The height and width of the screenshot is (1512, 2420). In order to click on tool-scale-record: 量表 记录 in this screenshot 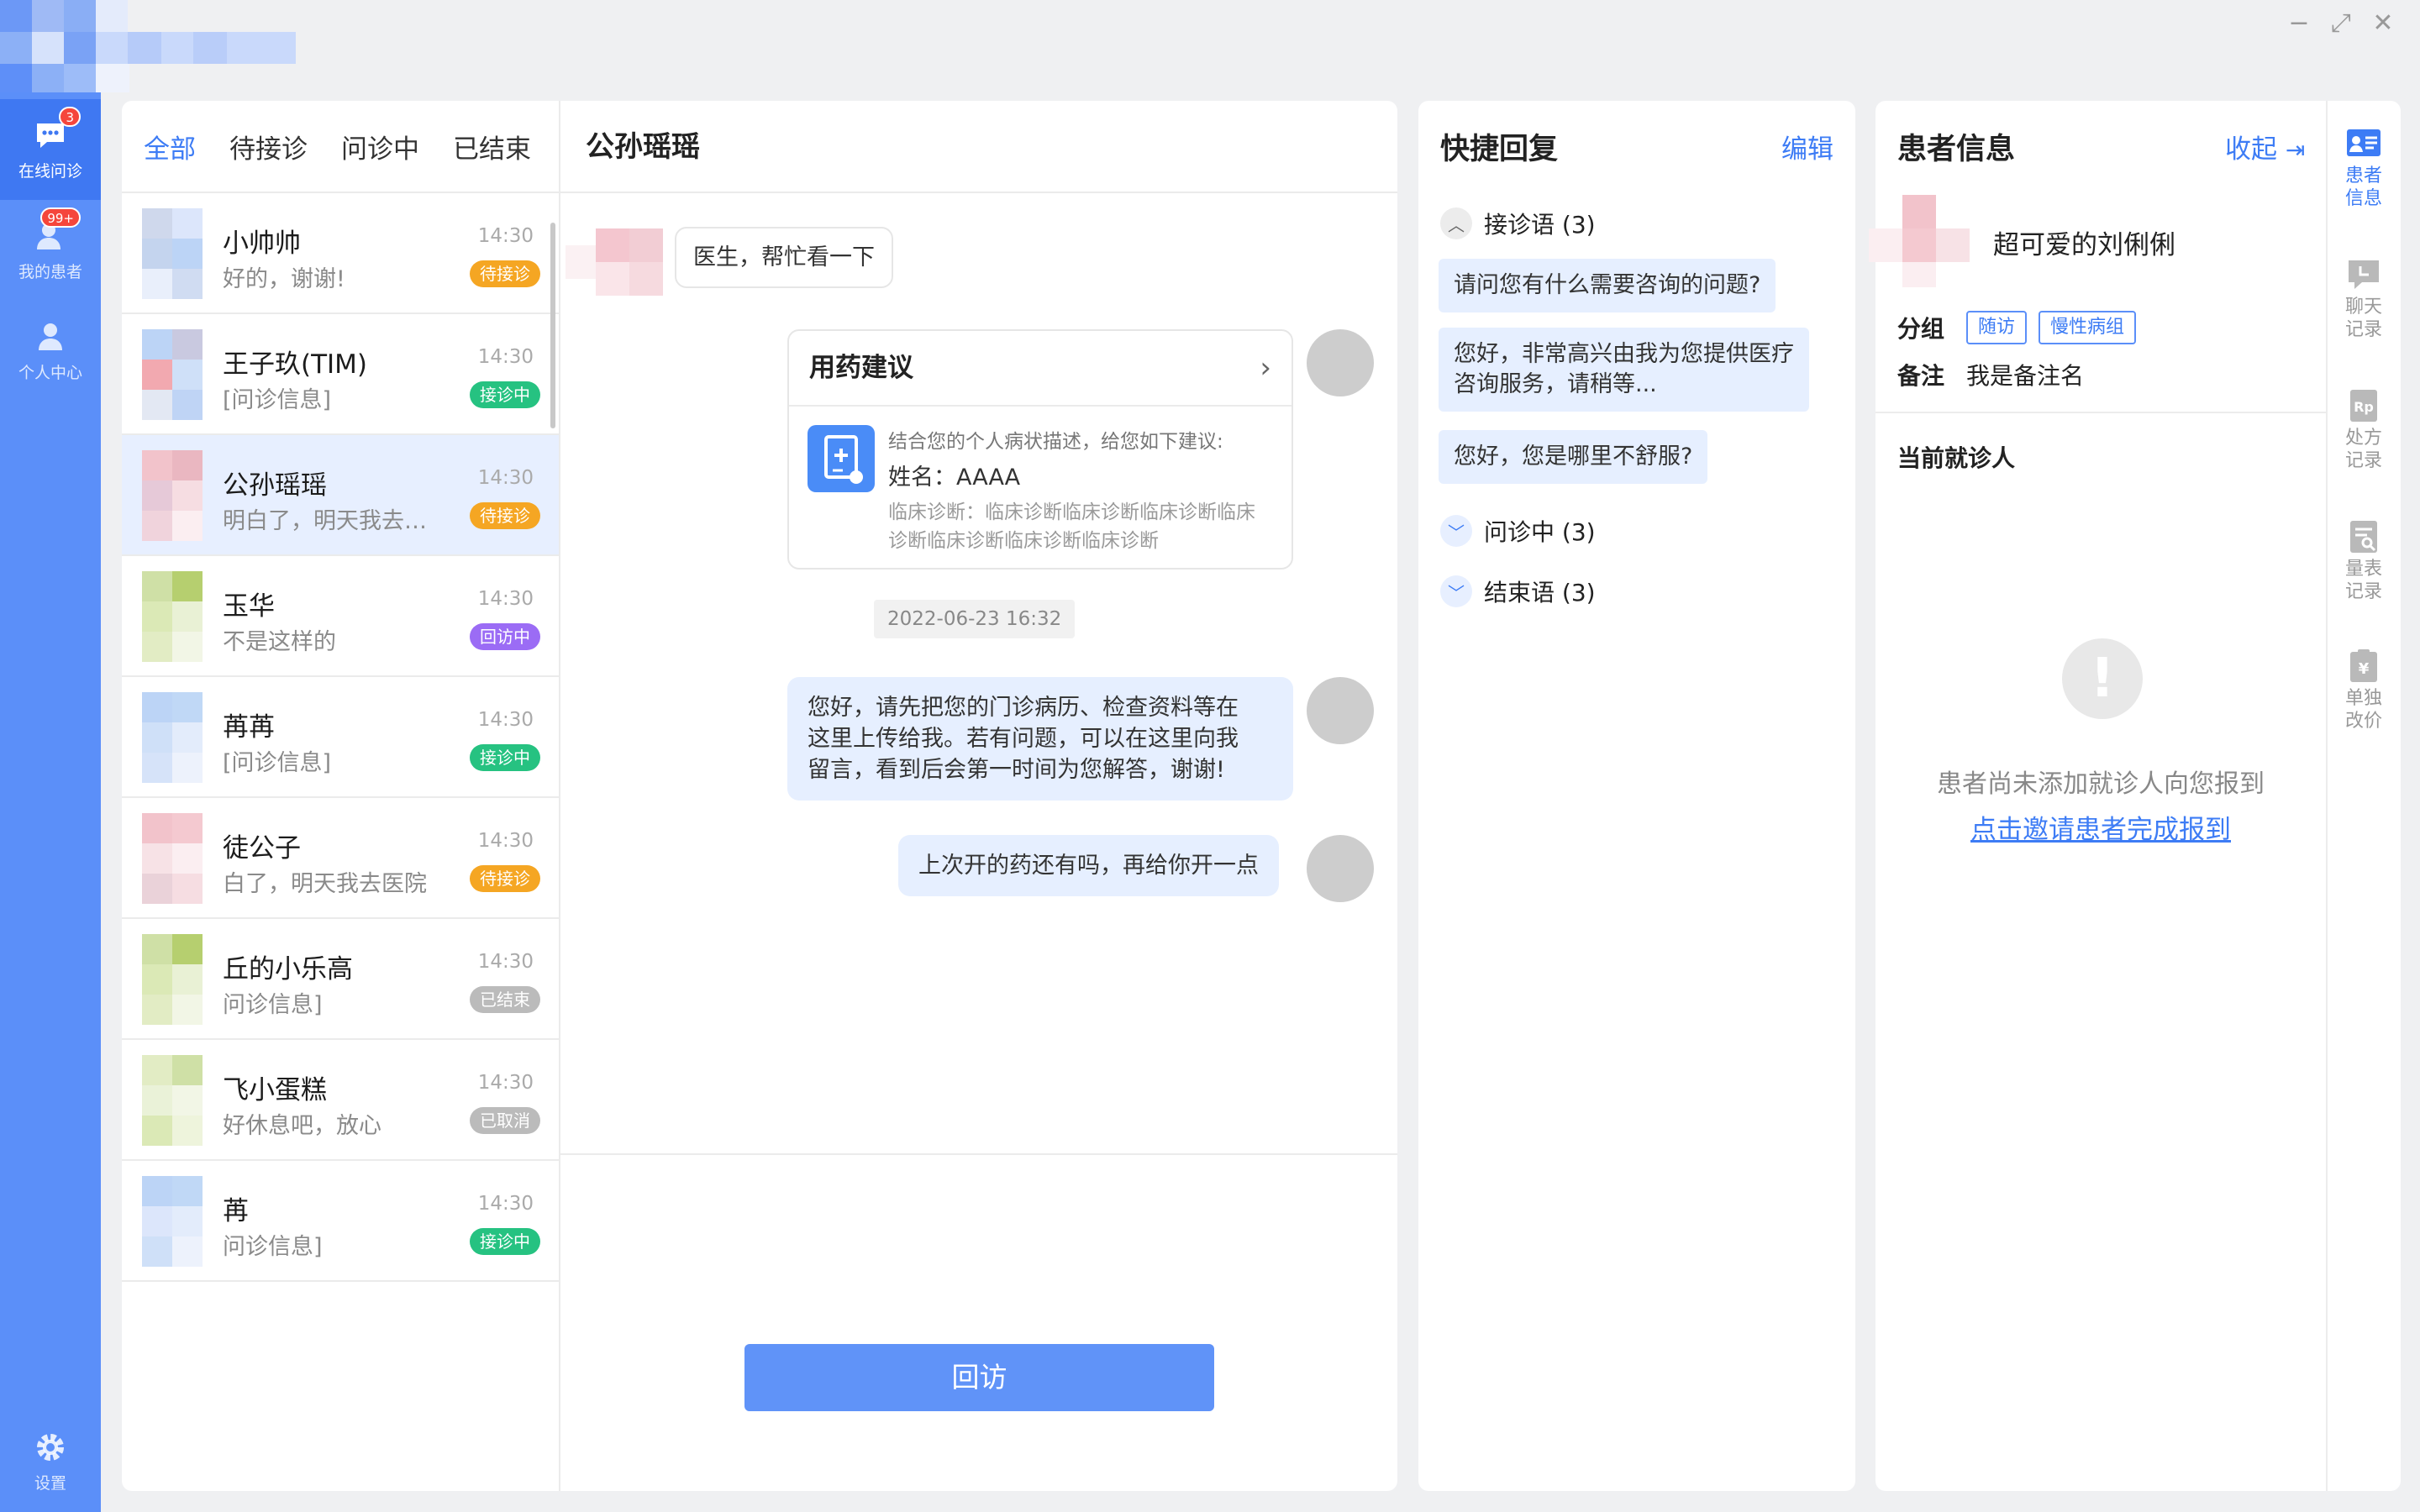, I will do `click(2364, 561)`.